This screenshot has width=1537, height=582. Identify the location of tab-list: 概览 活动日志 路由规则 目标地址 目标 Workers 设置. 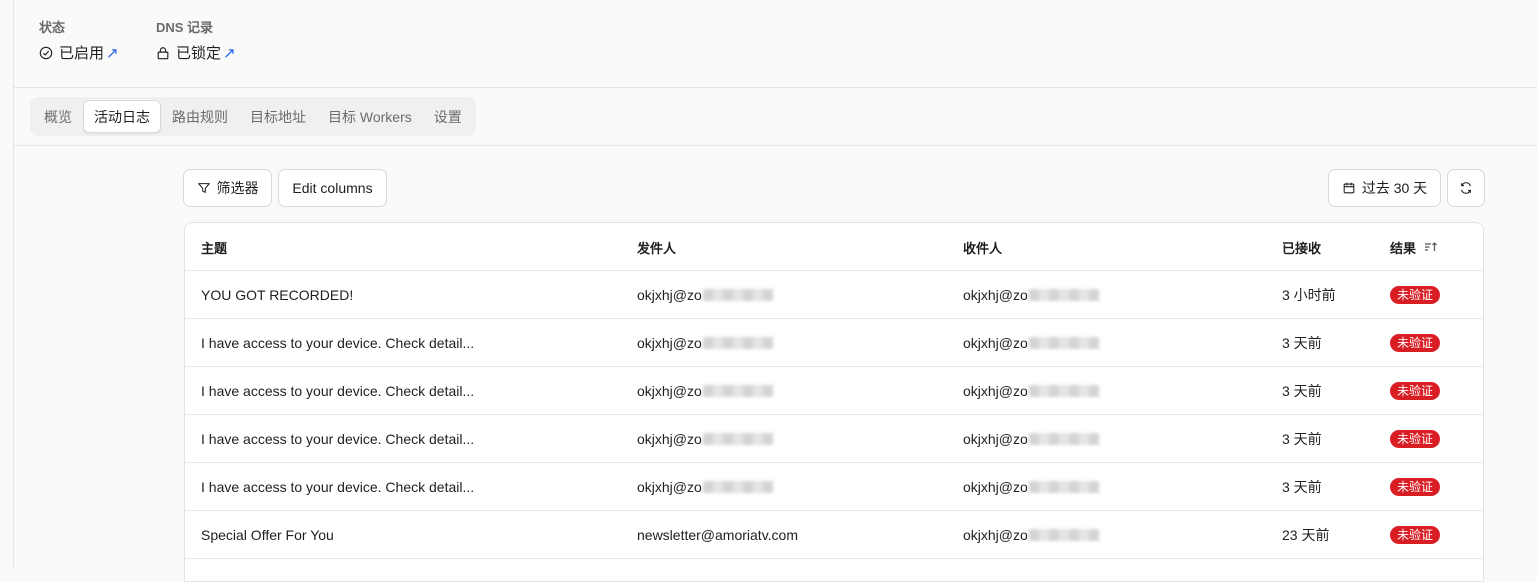
(253, 116).